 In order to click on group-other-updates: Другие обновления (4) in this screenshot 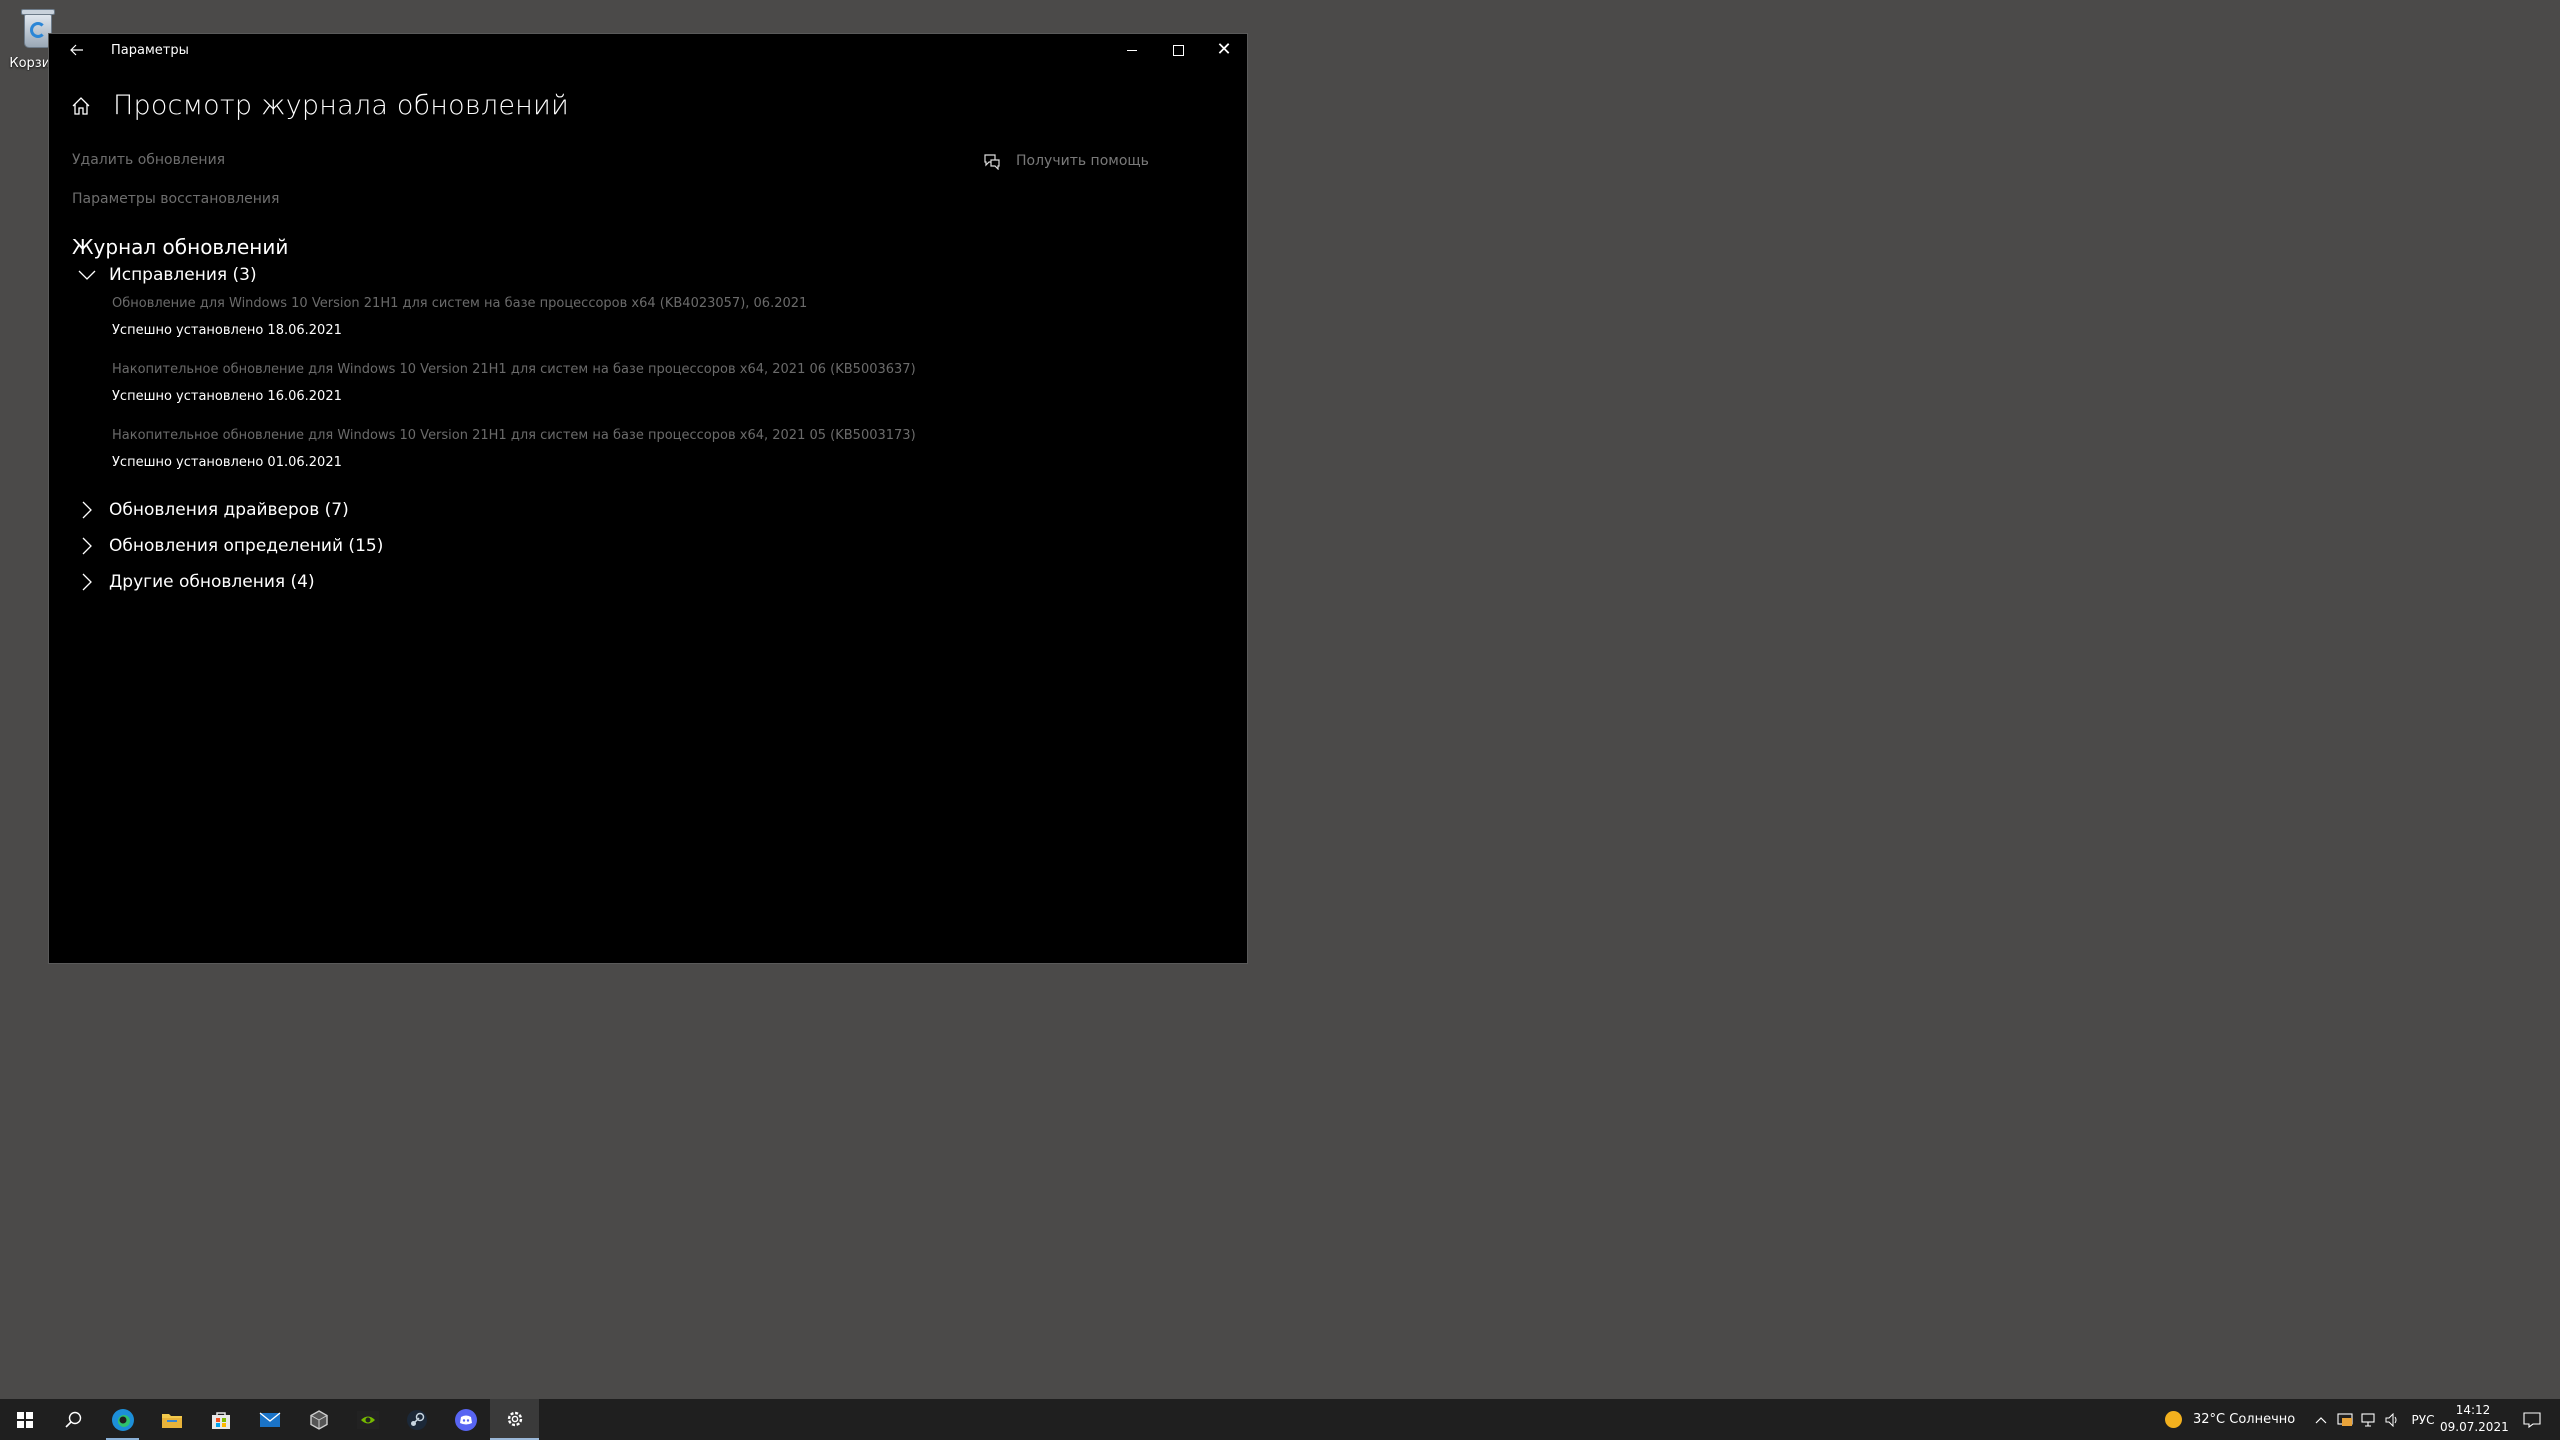, I will do `click(195, 582)`.